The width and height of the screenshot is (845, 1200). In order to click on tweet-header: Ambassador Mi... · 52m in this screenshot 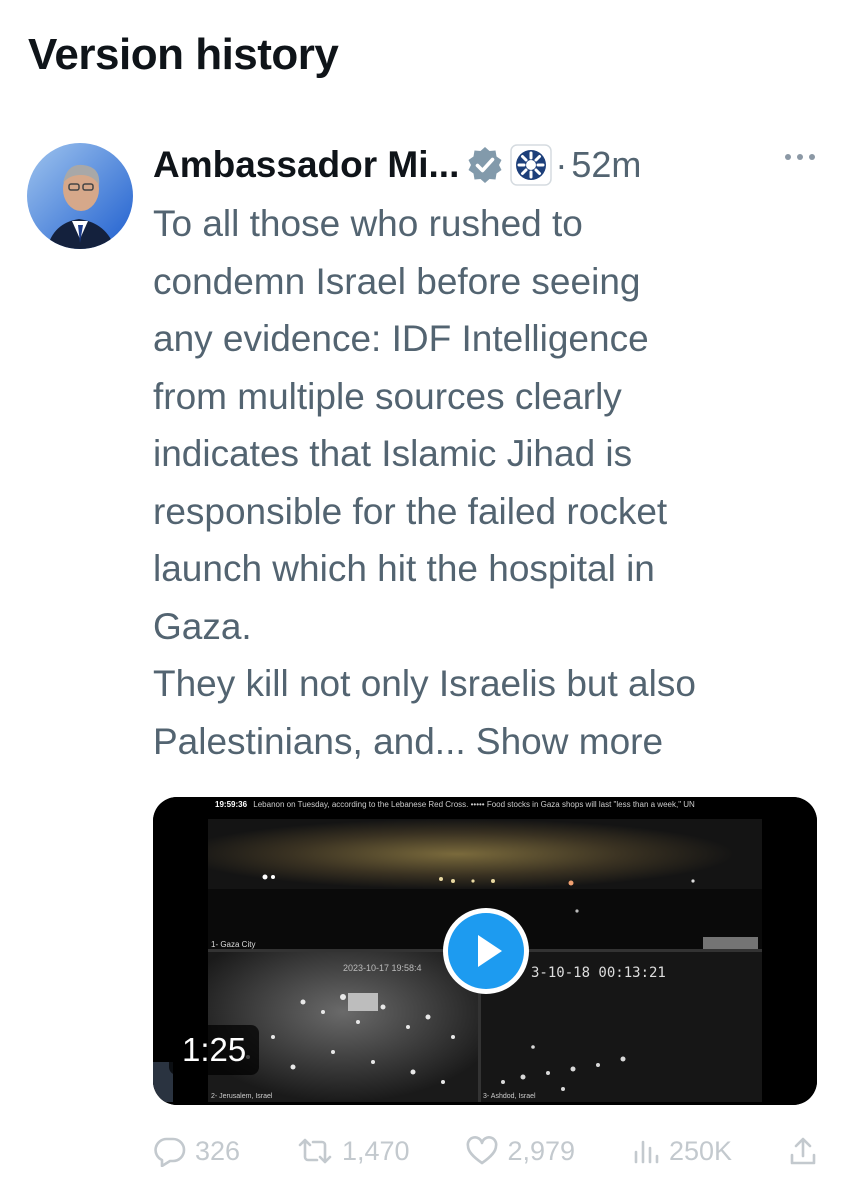, I will do `click(489, 165)`.